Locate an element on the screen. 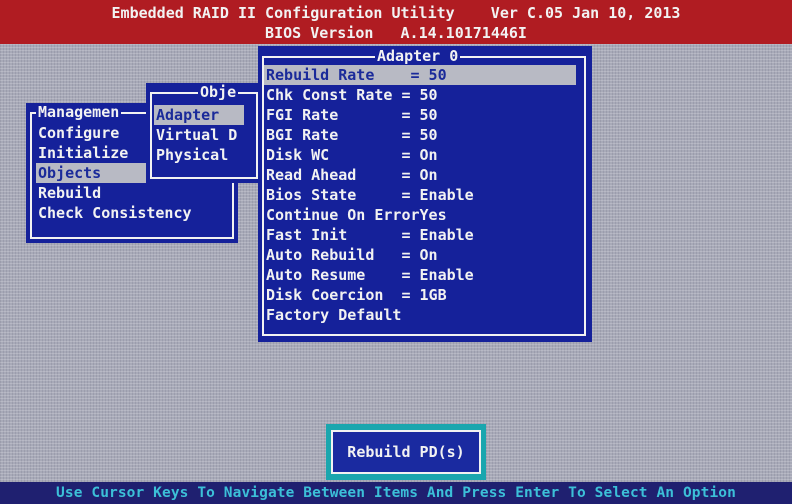 This screenshot has height=504, width=792. menu-item-check-consistency: Check Consistency is located at coordinates (115, 213).